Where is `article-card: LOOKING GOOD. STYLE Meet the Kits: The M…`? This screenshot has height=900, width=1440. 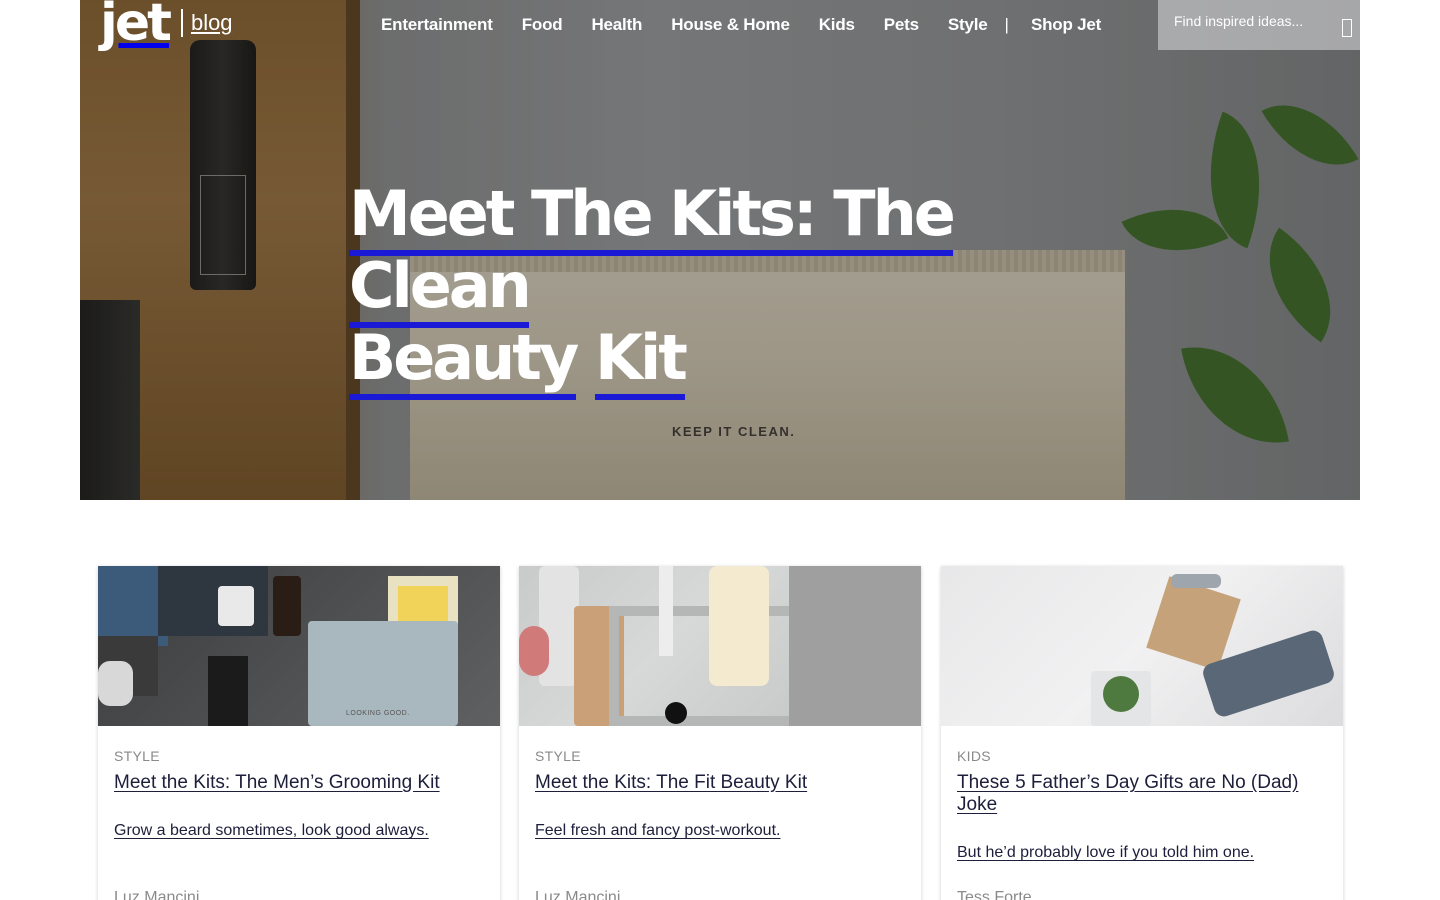
article-card: LOOKING GOOD. STYLE Meet the Kits: The M… is located at coordinates (299, 733).